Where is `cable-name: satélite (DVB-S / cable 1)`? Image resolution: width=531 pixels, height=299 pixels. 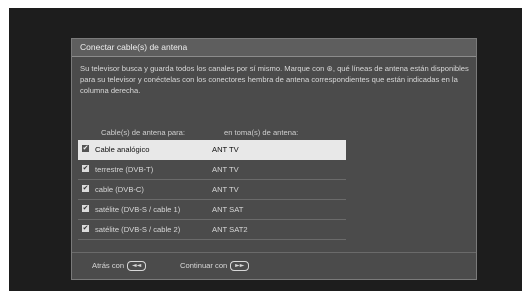
cable-name: satélite (DVB-S / cable 1) is located at coordinates (138, 209).